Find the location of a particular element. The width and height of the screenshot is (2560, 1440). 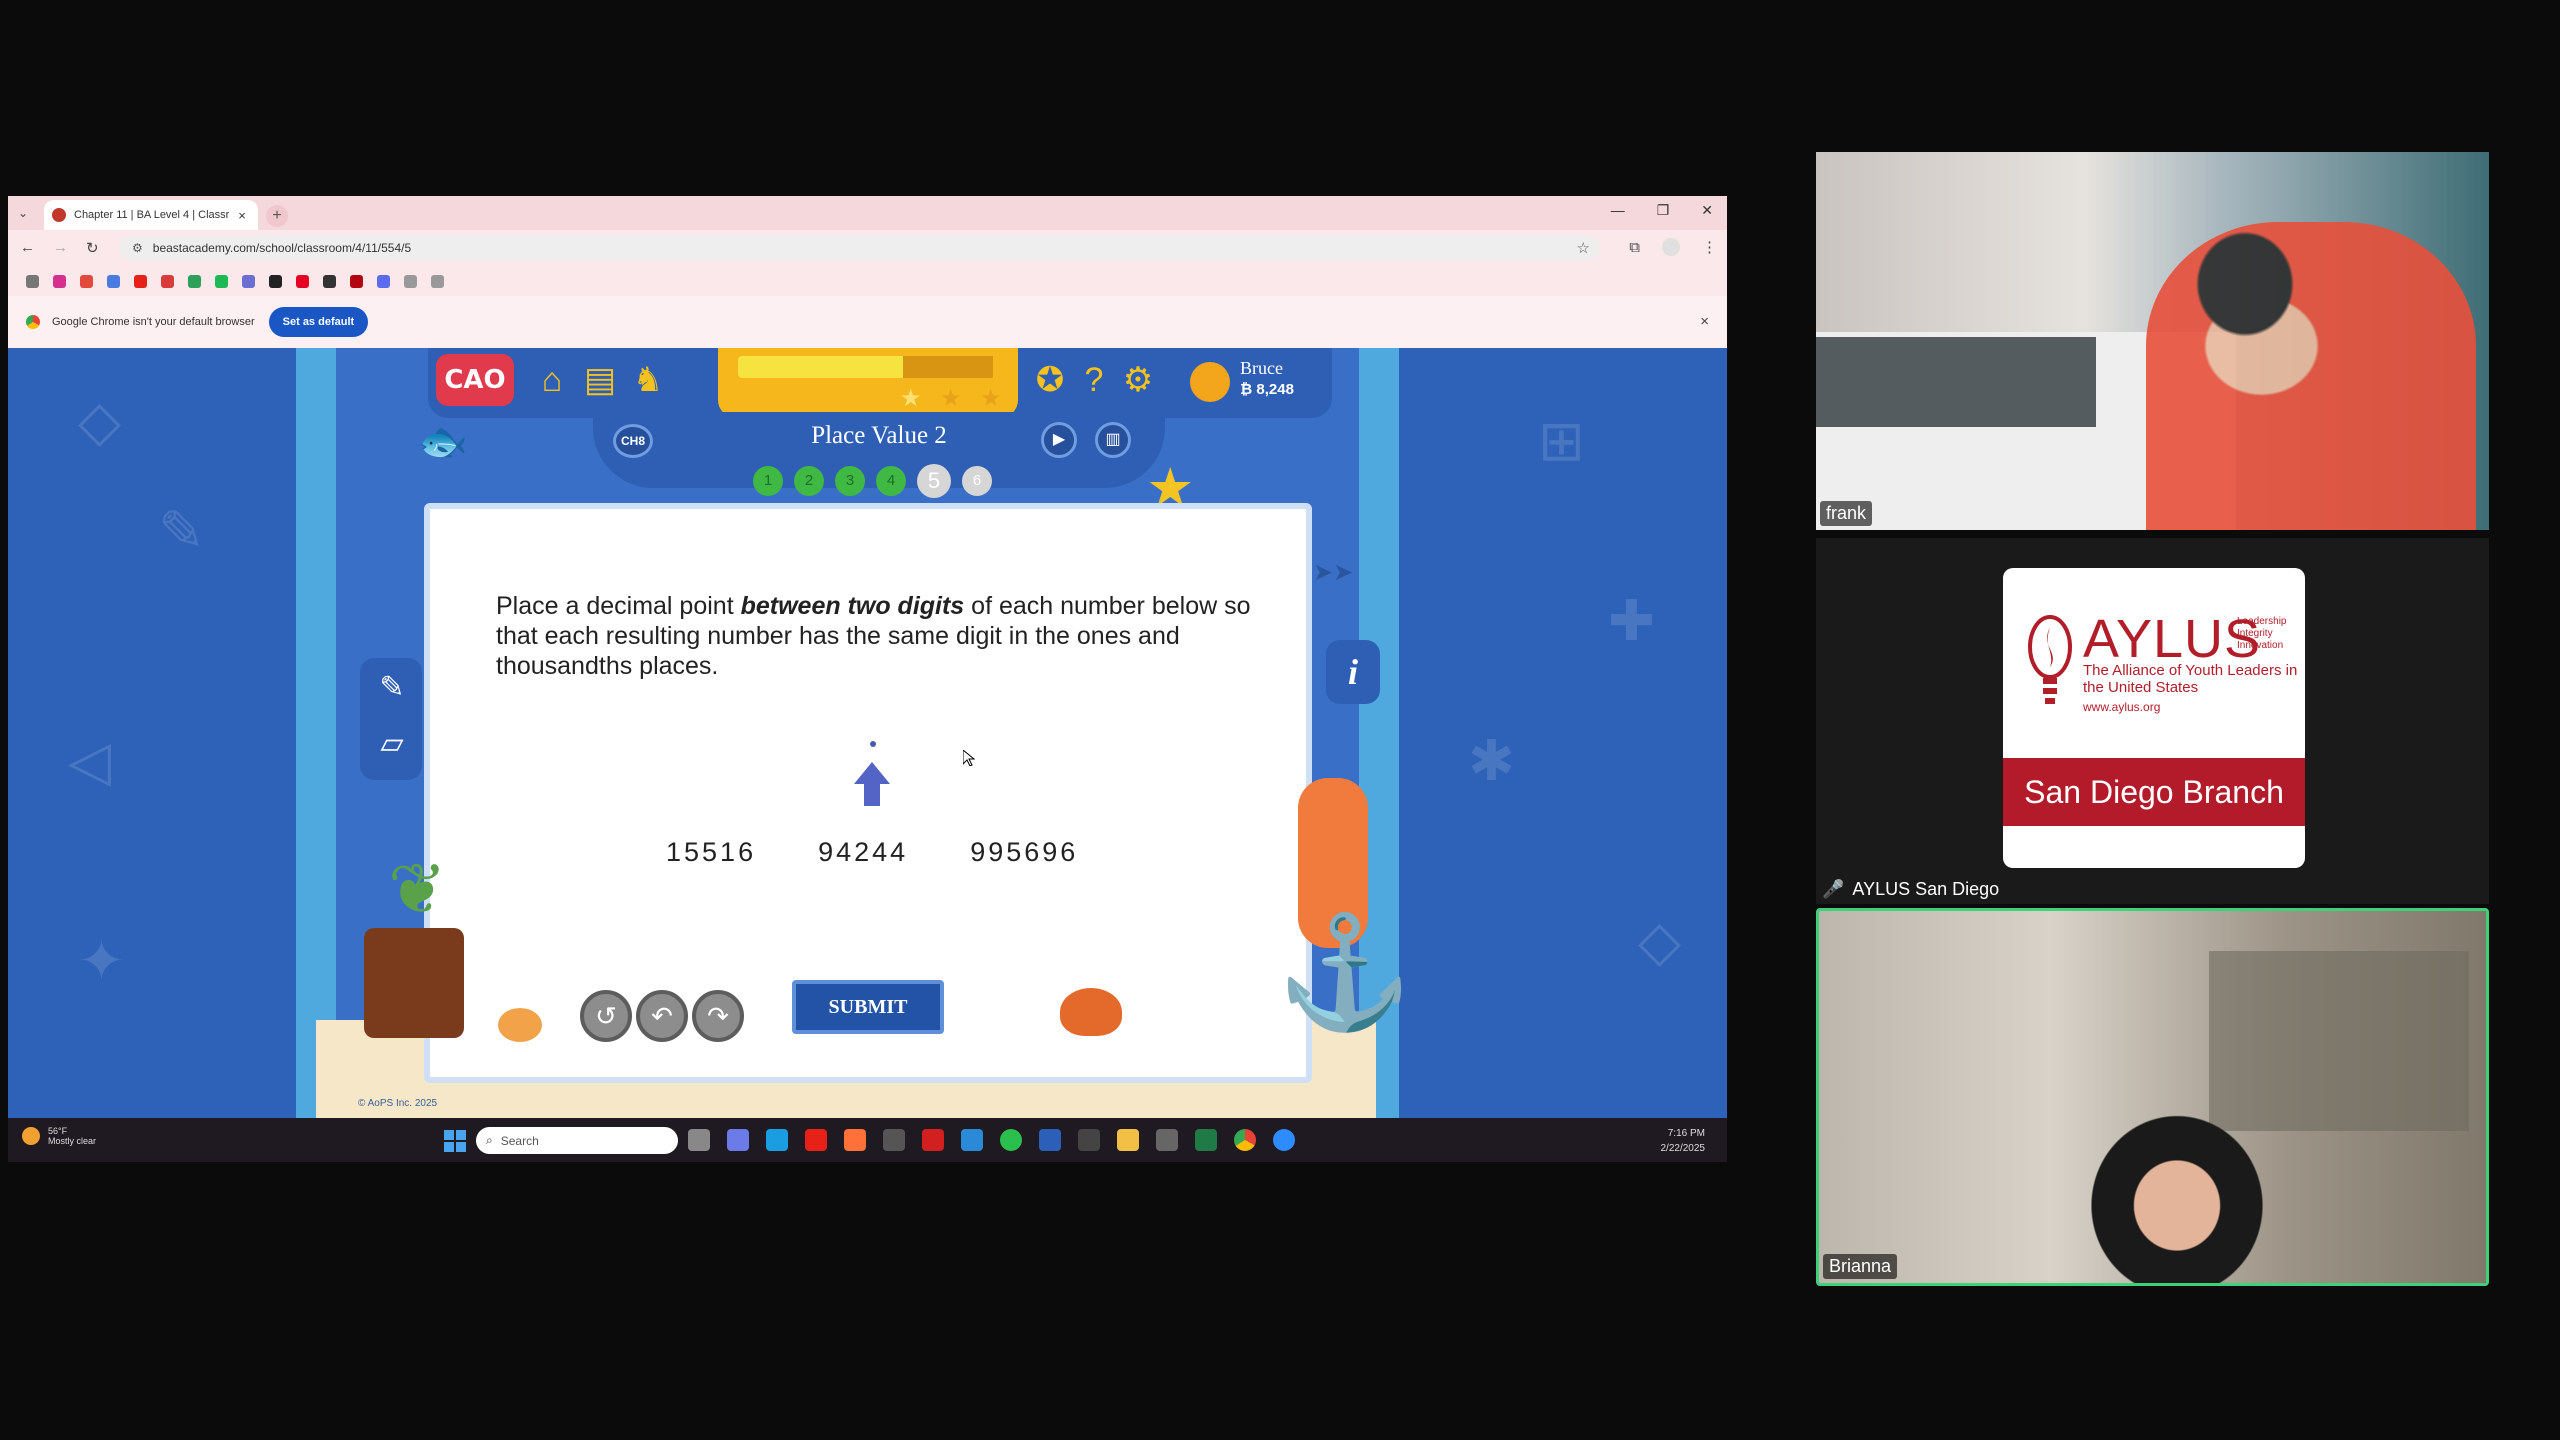

vscode-icon is located at coordinates (972, 1140).